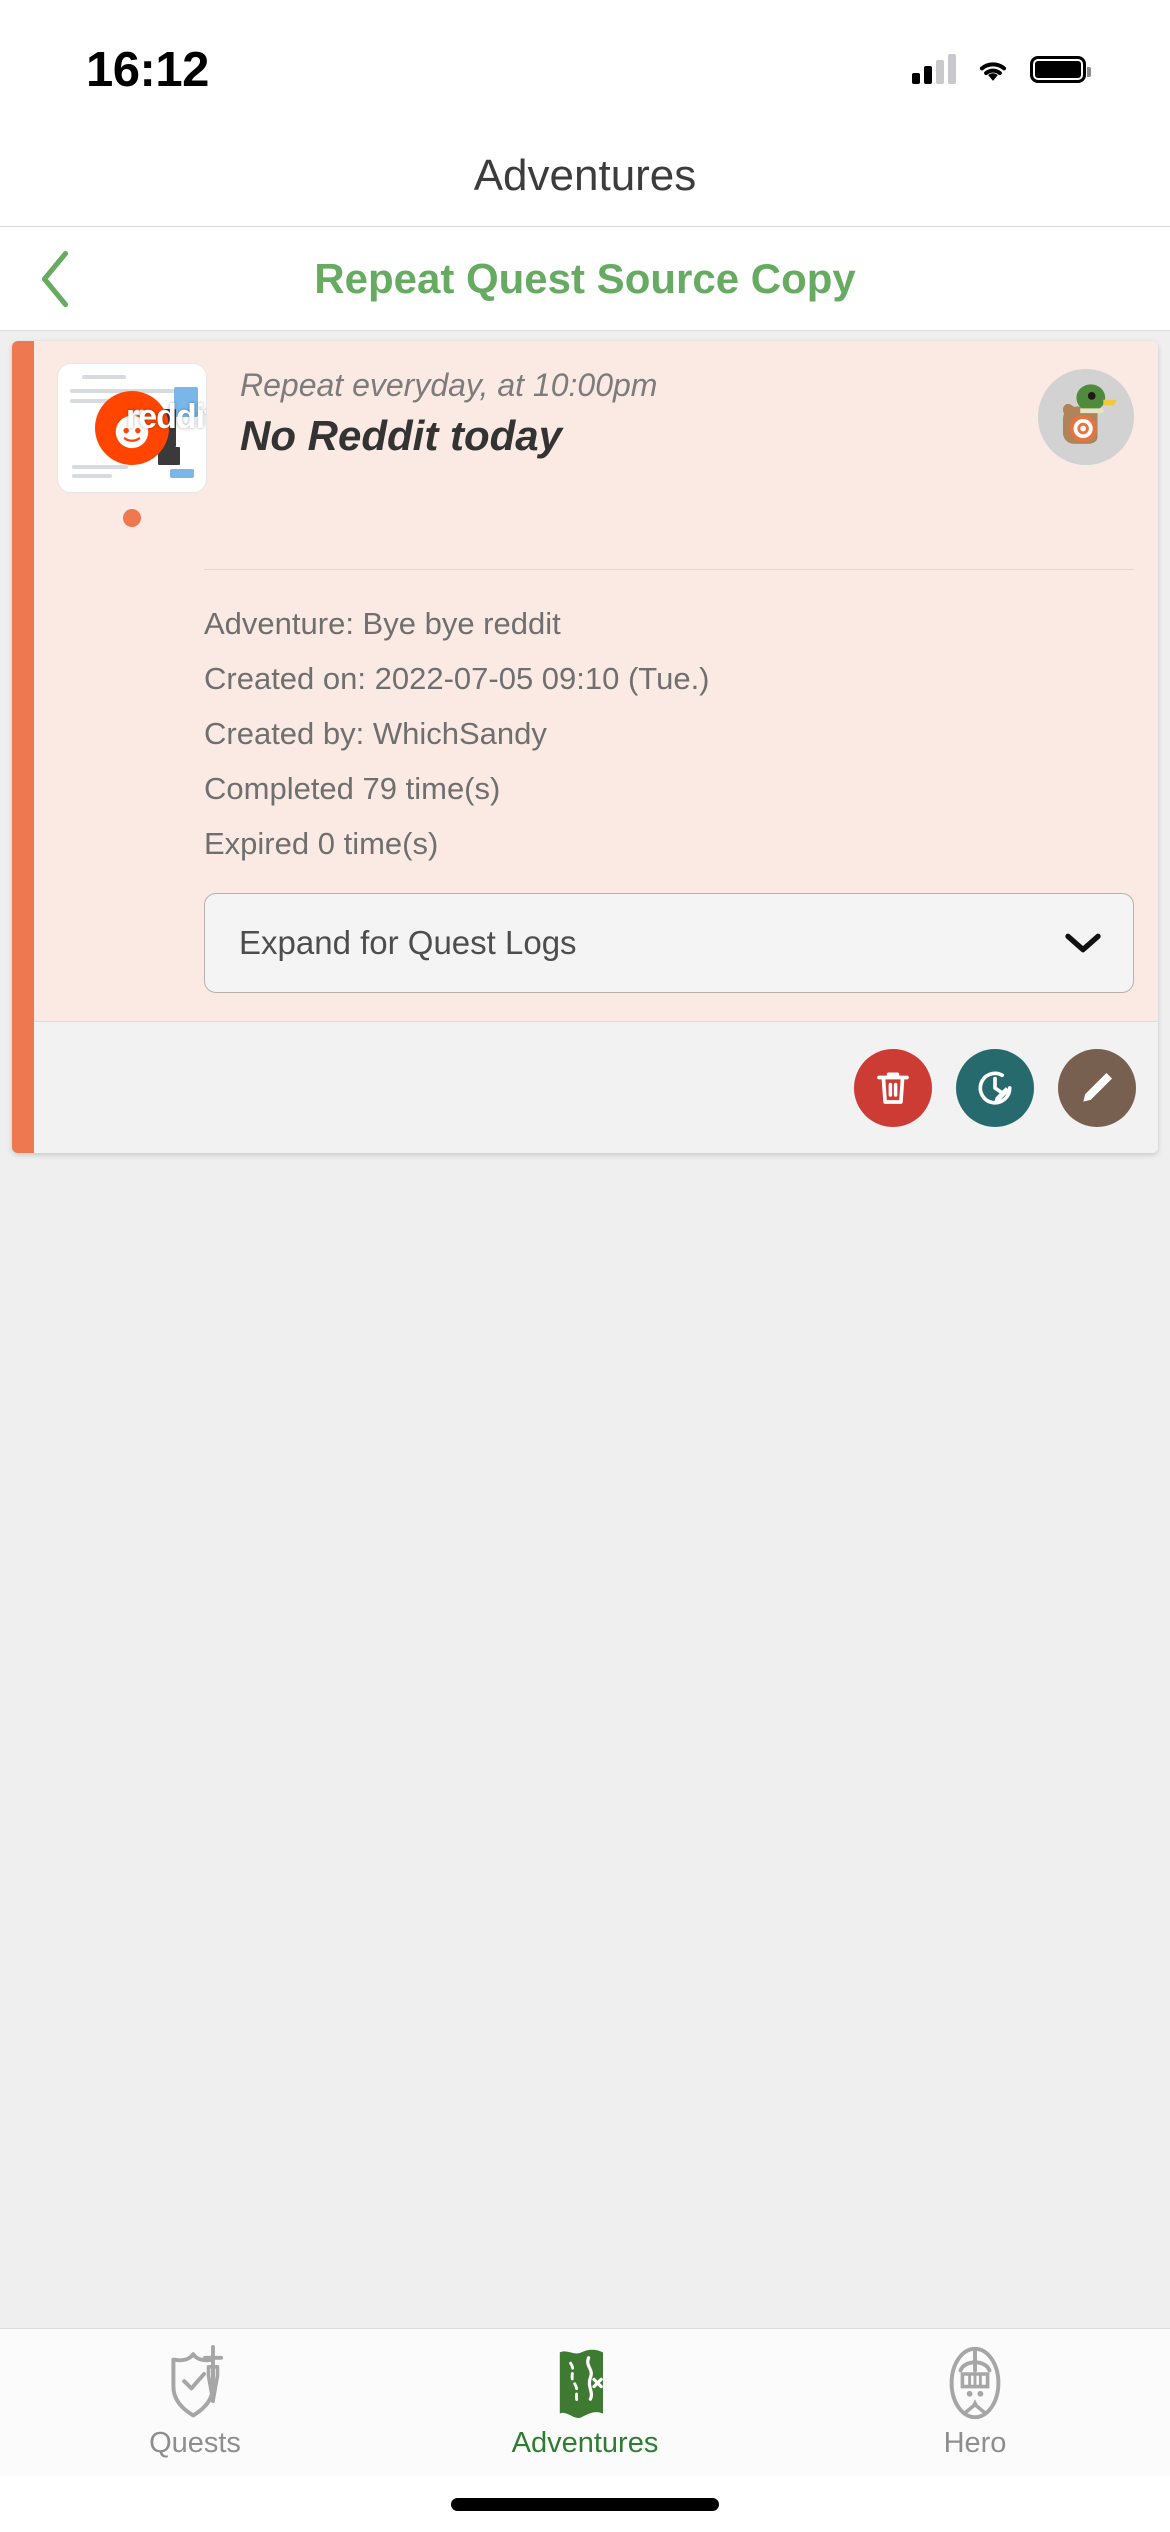 This screenshot has width=1170, height=2532. I want to click on bottom-tab-bar: Quests Adventures Hero, so click(585, 2402).